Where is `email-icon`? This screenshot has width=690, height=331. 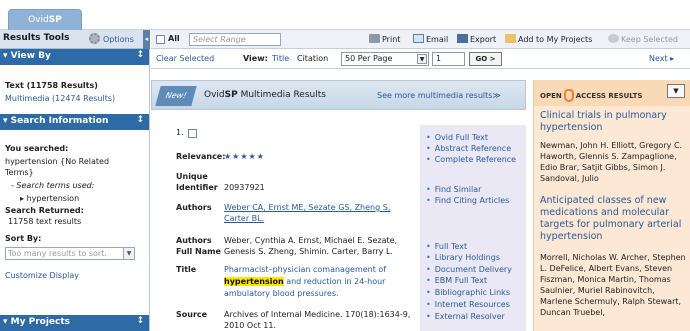 email-icon is located at coordinates (418, 38).